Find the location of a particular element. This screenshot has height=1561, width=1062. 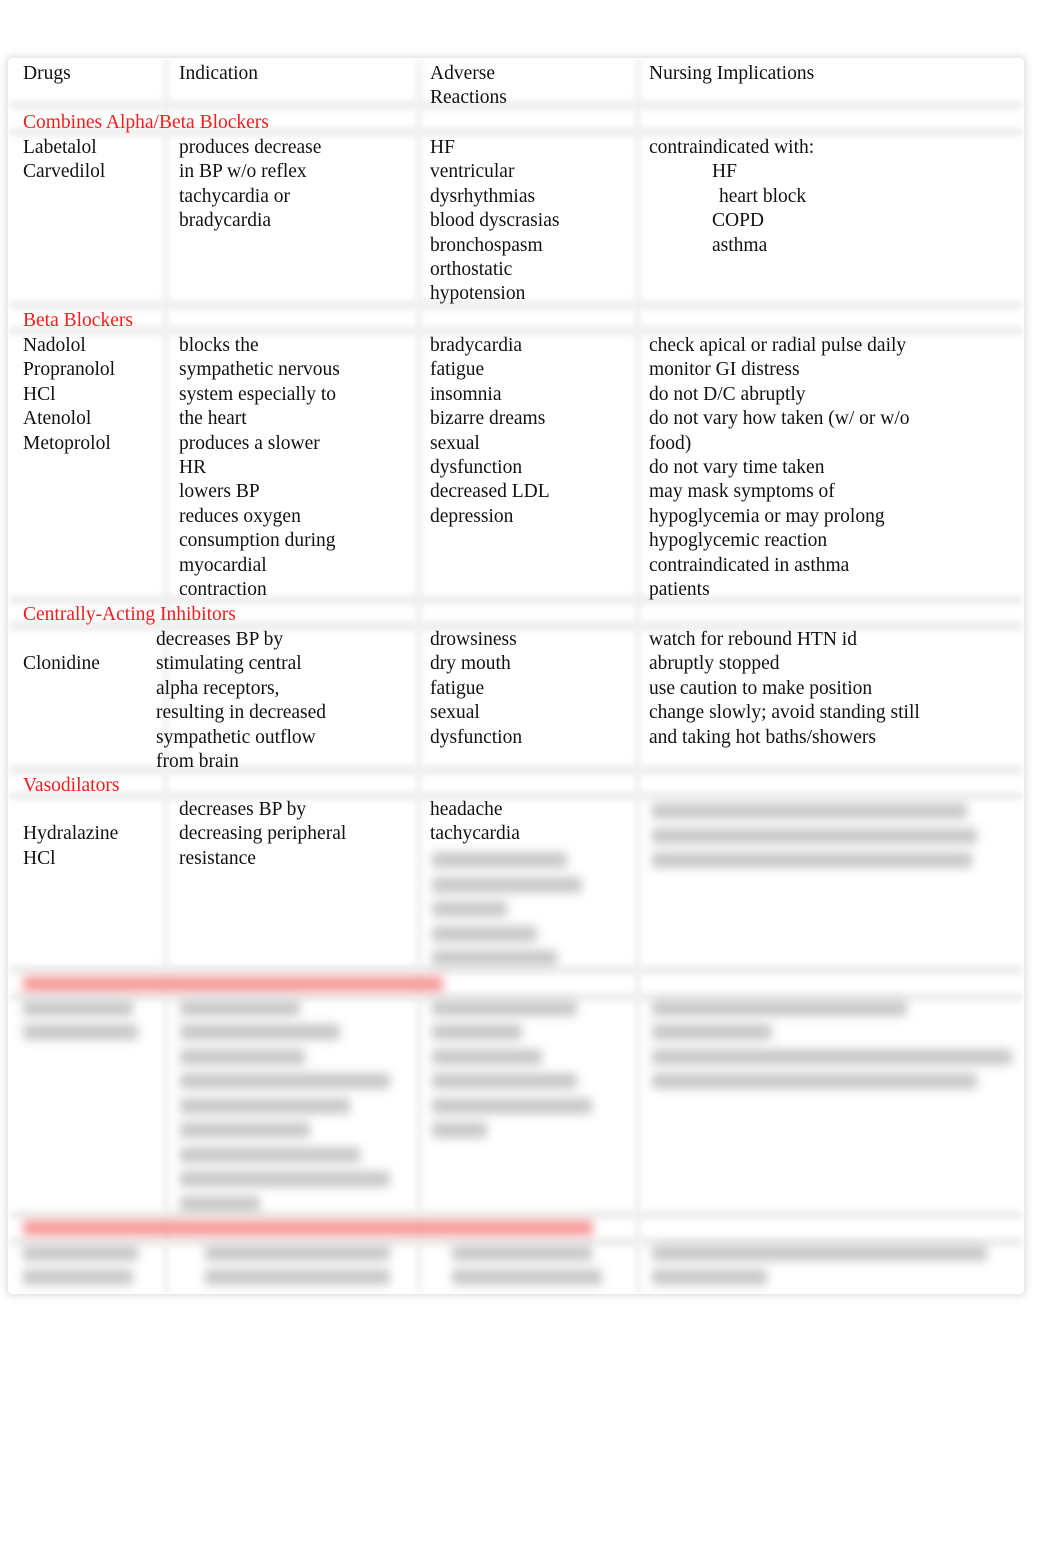

nursing-item: HF is located at coordinates (724, 171).